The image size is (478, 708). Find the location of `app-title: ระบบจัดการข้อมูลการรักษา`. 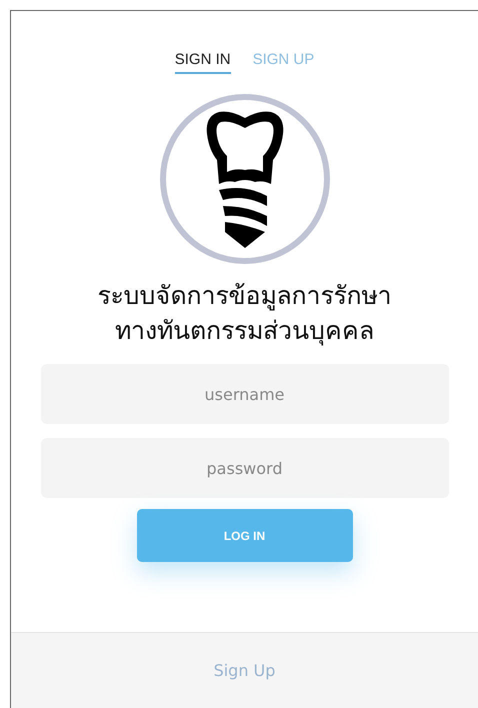

app-title: ระบบจัดการข้อมูลการรักษา is located at coordinates (245, 296).